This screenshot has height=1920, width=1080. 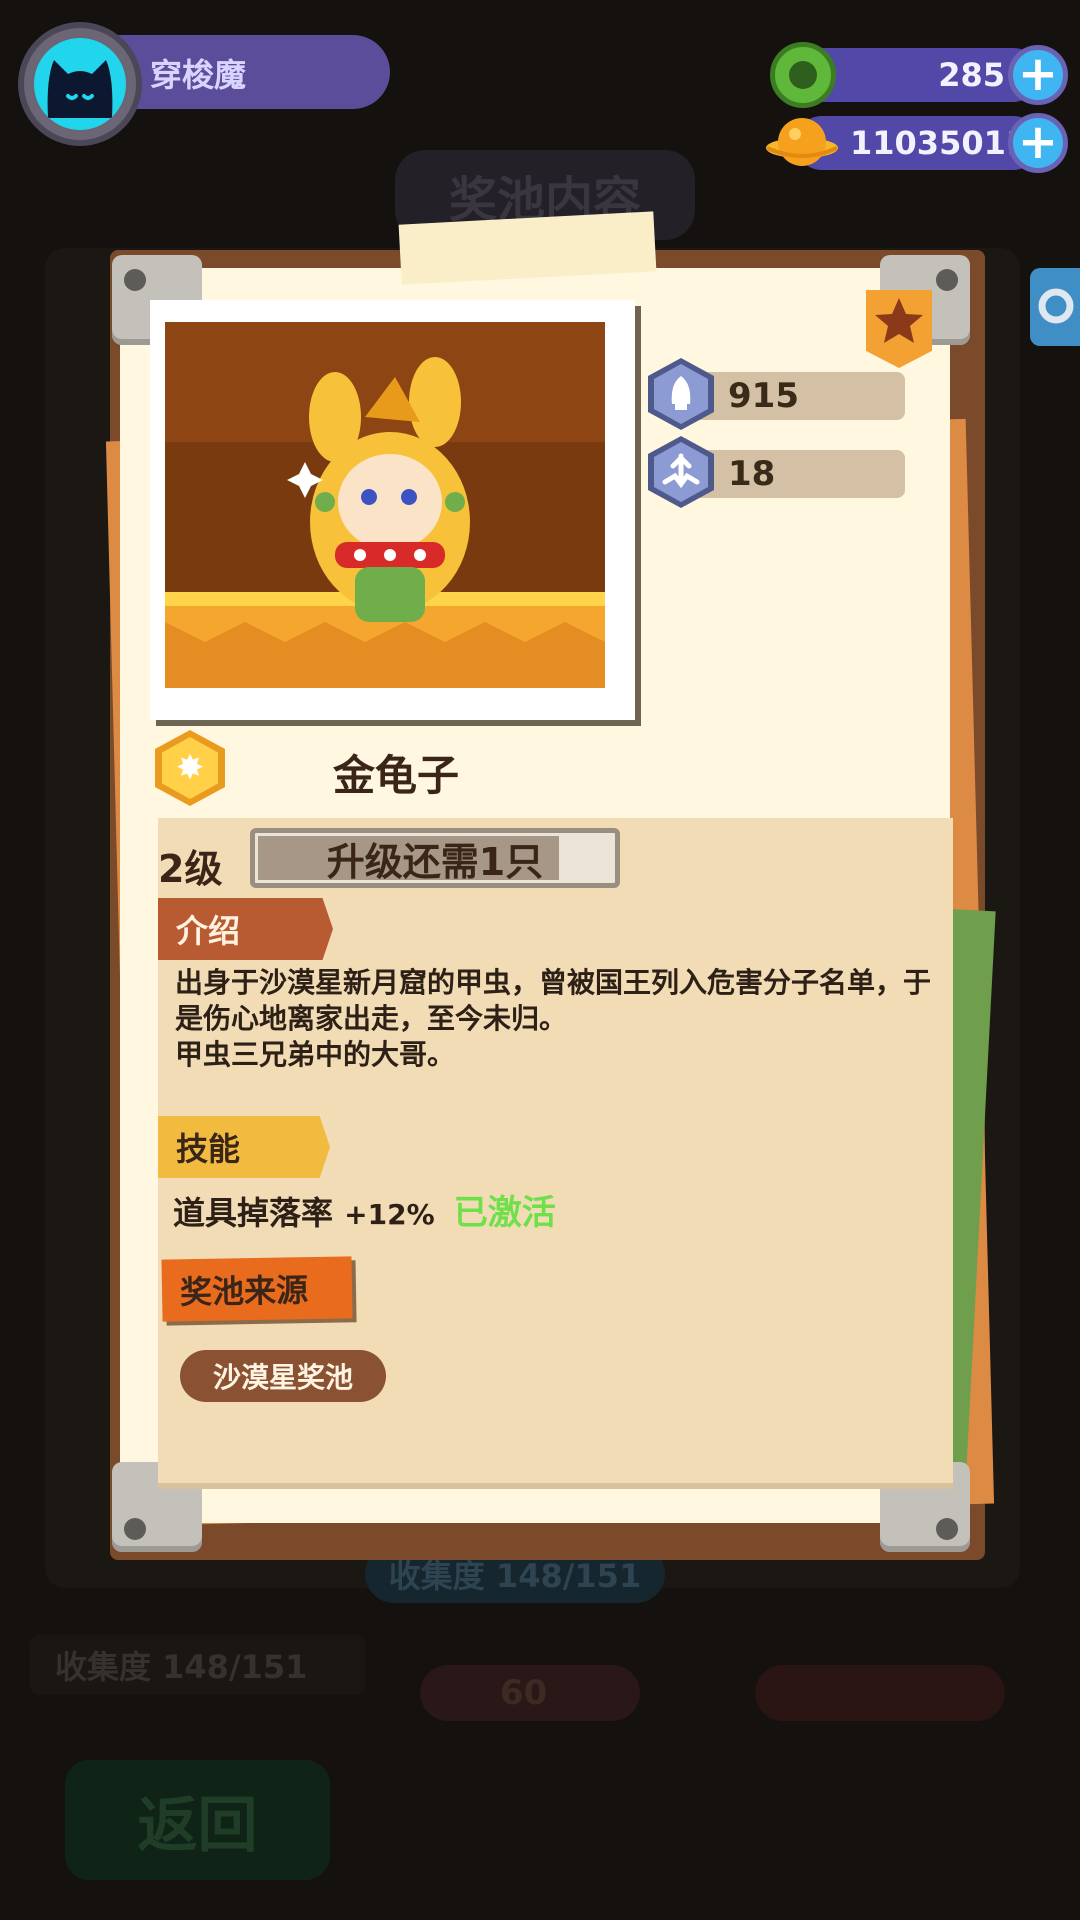 I want to click on side-tab-button, so click(x=1055, y=307).